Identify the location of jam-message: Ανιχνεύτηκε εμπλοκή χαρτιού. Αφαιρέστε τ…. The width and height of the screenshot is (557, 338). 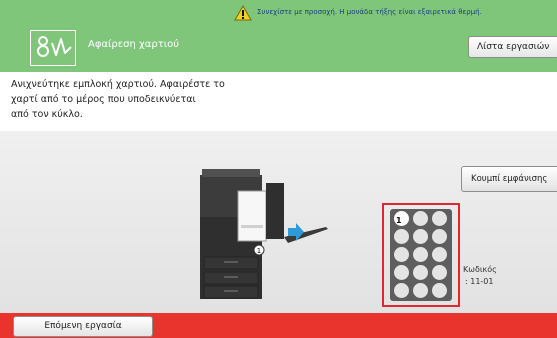
(161, 99).